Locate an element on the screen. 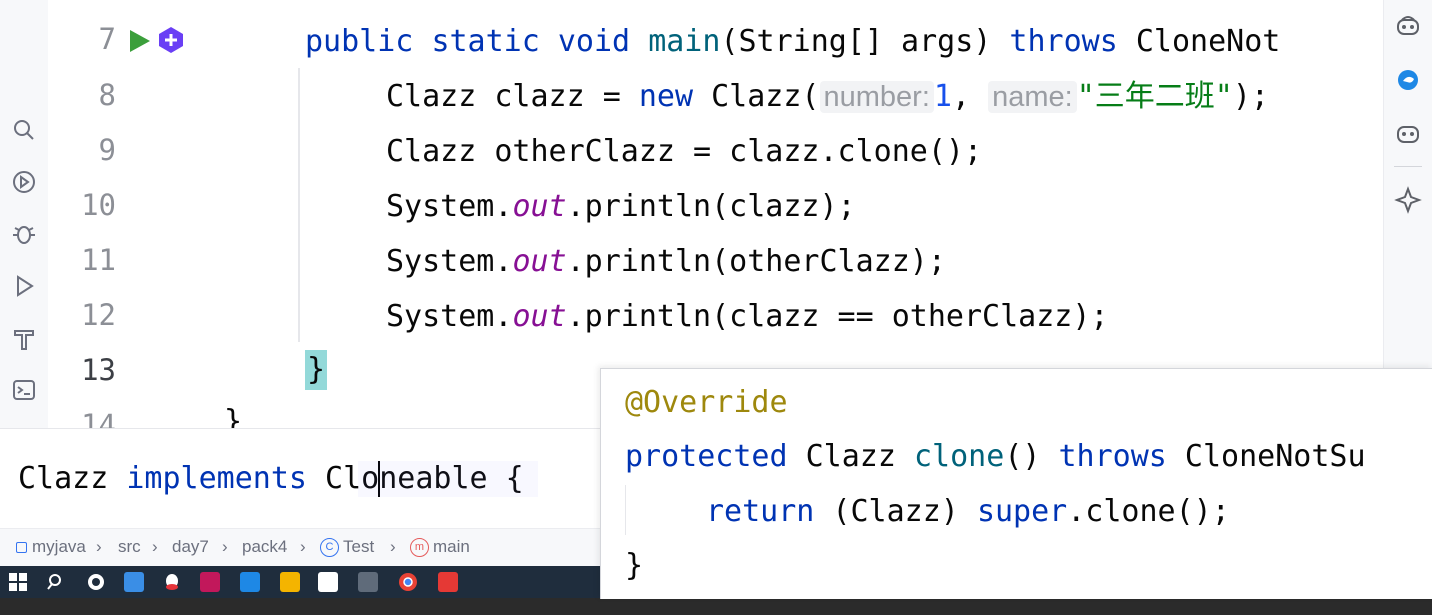 This screenshot has width=1432, height=615. breadcrumb-item: src is located at coordinates (129, 547).